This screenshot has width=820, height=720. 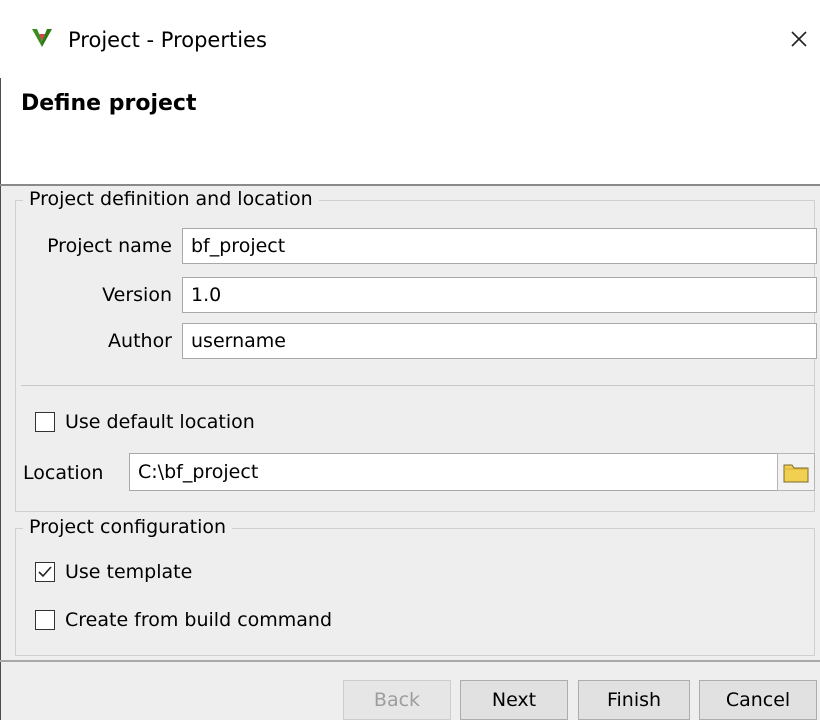 I want to click on version-field, so click(x=499, y=295).